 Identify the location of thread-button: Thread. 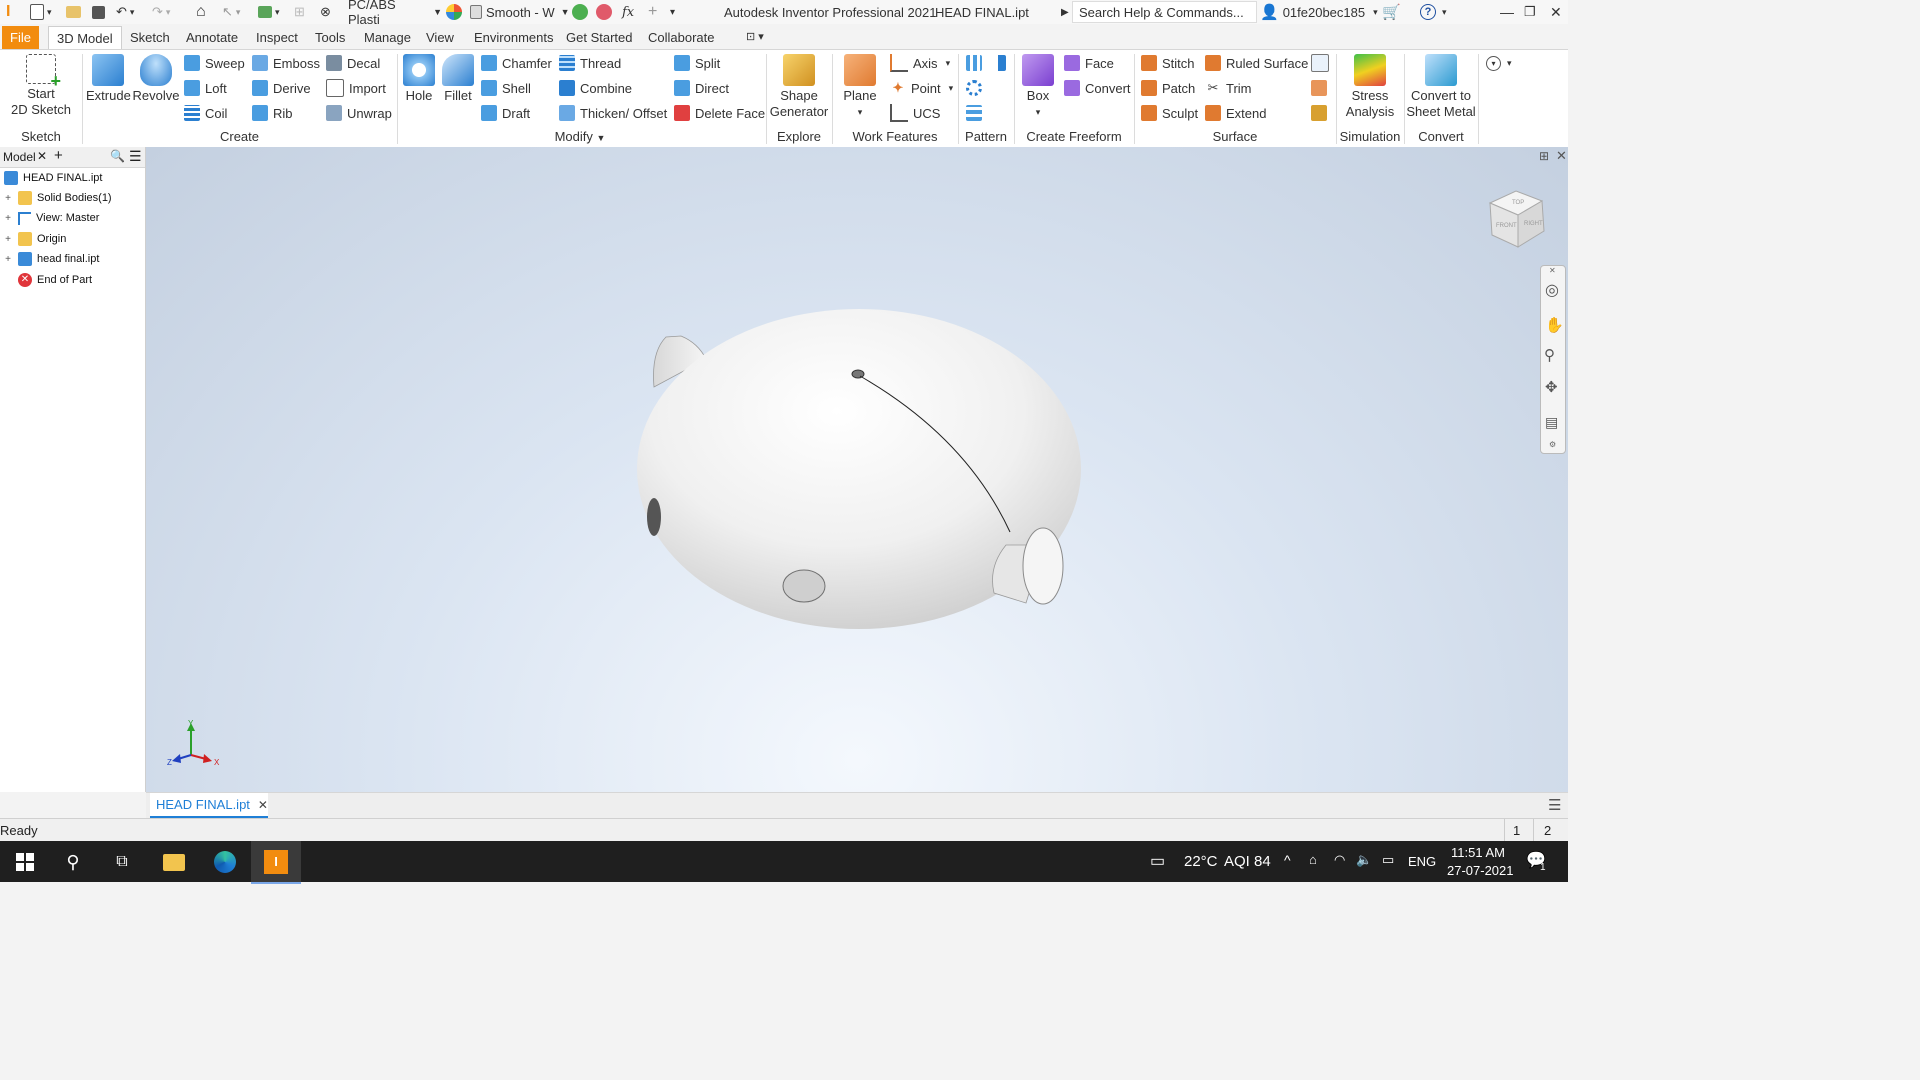
(590, 63).